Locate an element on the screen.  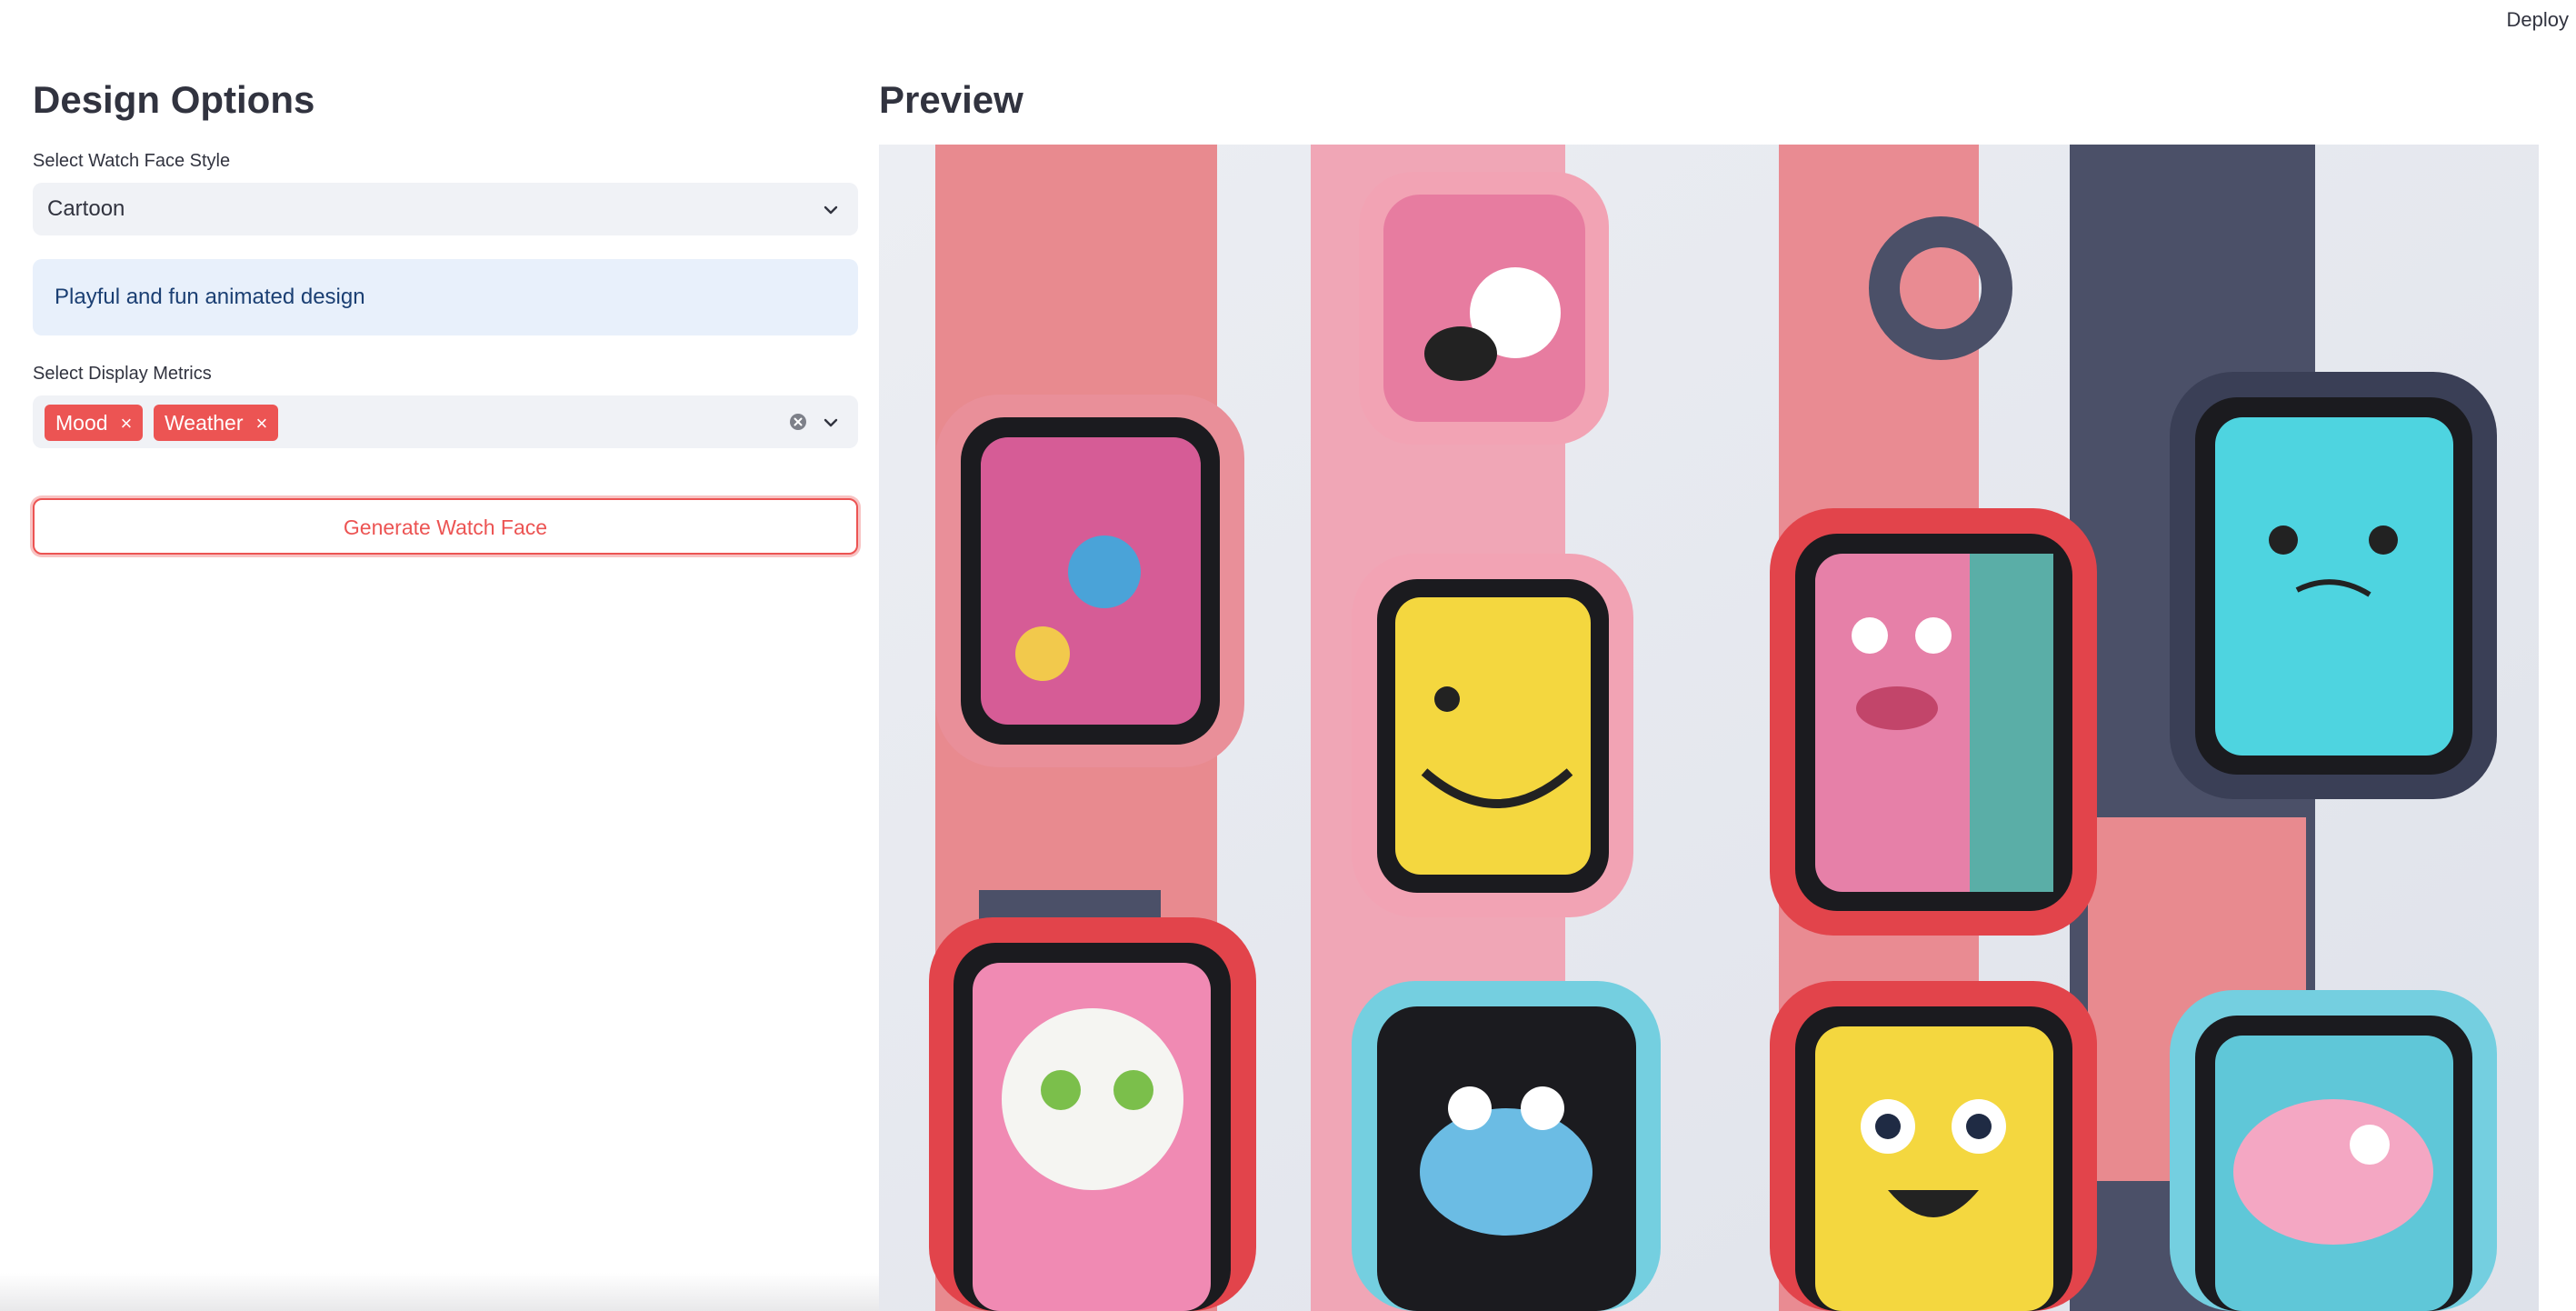
metric-tag-label: Mood is located at coordinates (81, 423).